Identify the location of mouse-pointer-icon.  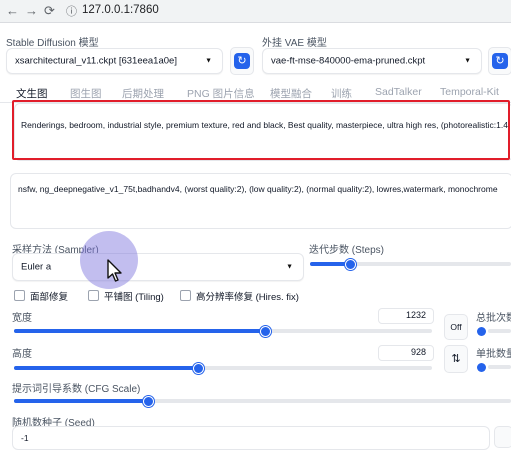
(114, 270).